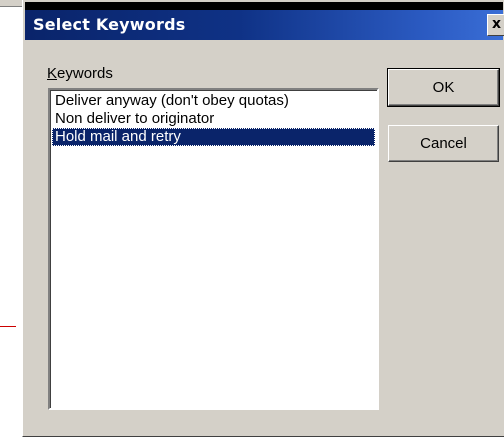 The width and height of the screenshot is (504, 437). What do you see at coordinates (264, 21) in the screenshot?
I see `dialog-title-bar: Select Keywords x` at bounding box center [264, 21].